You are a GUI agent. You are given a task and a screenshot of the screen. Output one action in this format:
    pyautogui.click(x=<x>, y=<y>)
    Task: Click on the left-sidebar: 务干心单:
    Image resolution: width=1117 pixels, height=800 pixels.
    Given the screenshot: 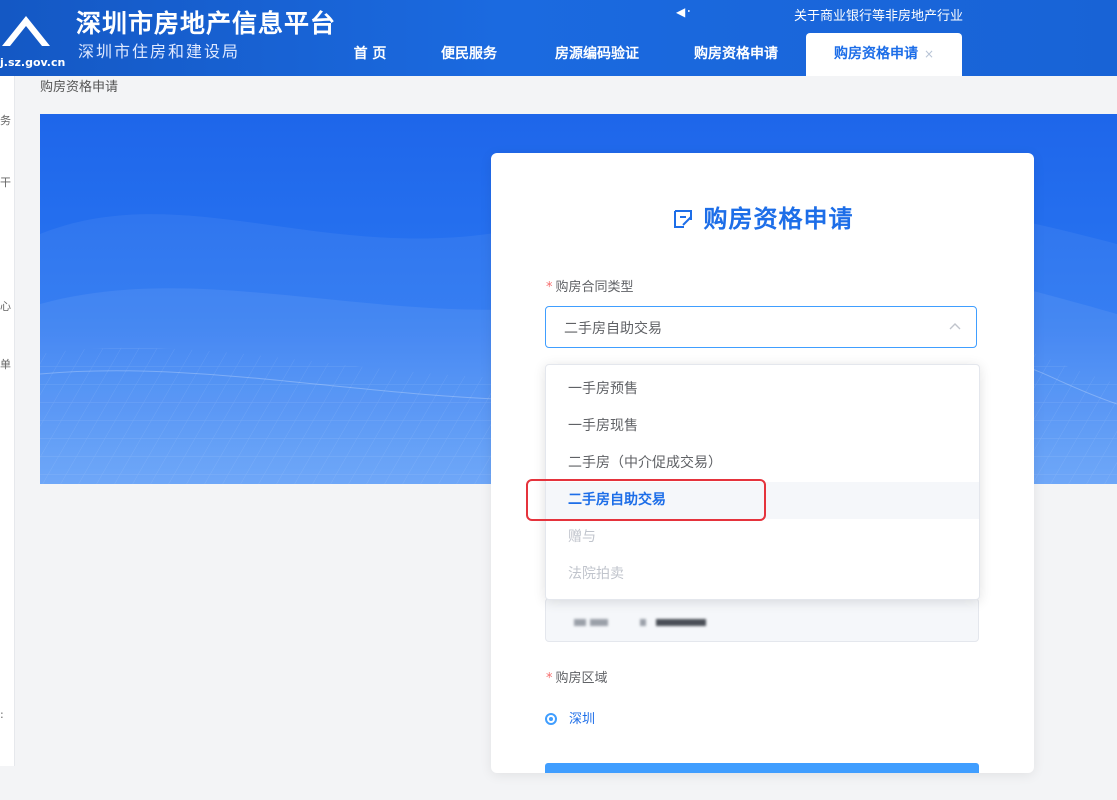 What is the action you would take?
    pyautogui.click(x=7, y=421)
    